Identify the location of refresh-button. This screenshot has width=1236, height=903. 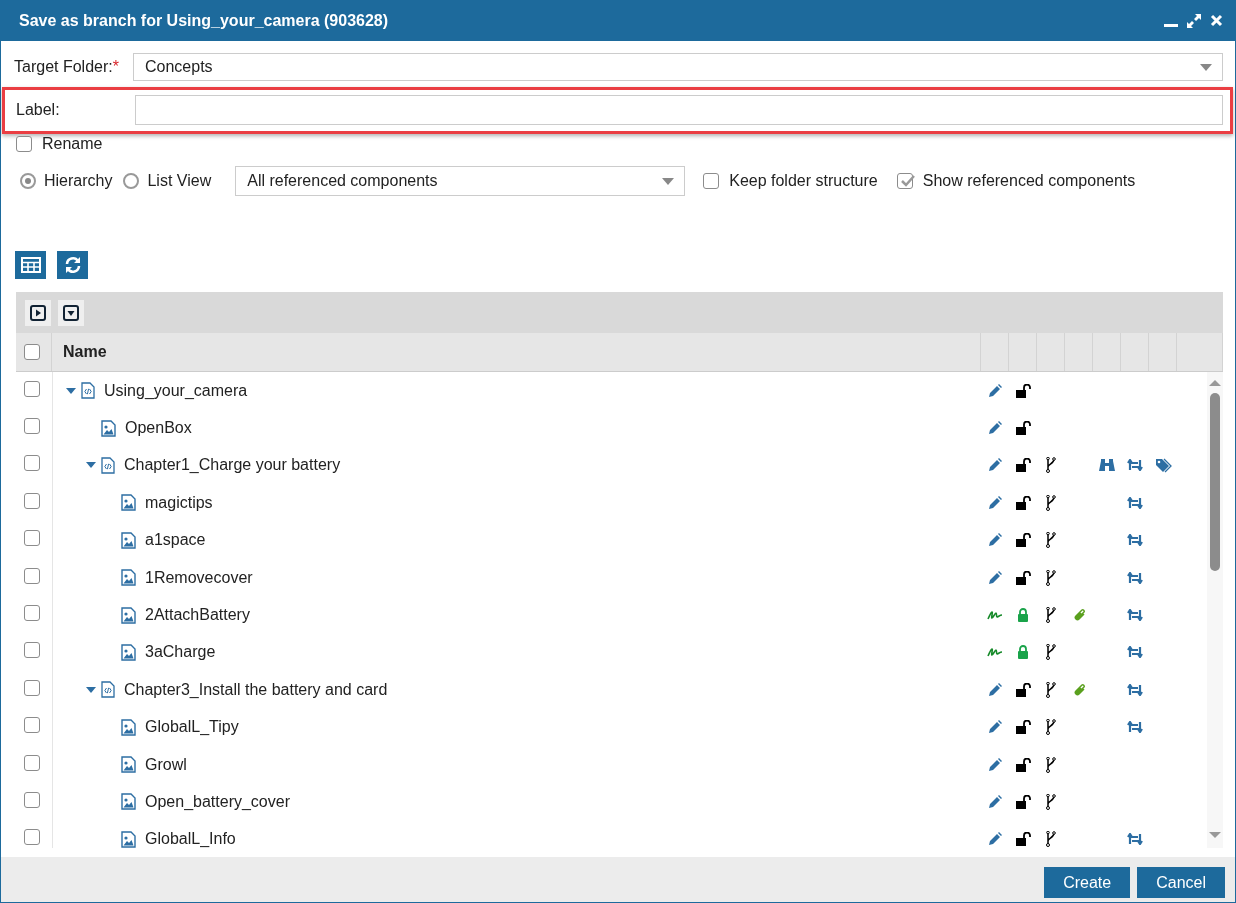
(72, 265).